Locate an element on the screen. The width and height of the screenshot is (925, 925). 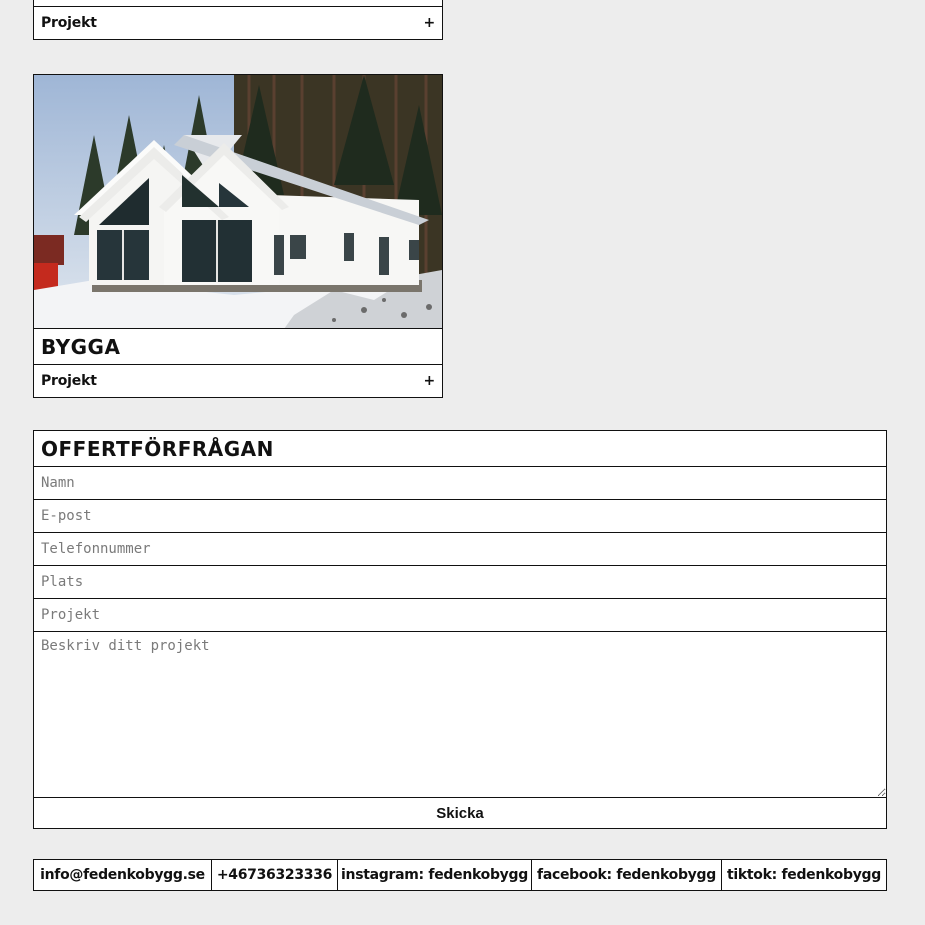
card-title: BYGGA is located at coordinates (238, 347).